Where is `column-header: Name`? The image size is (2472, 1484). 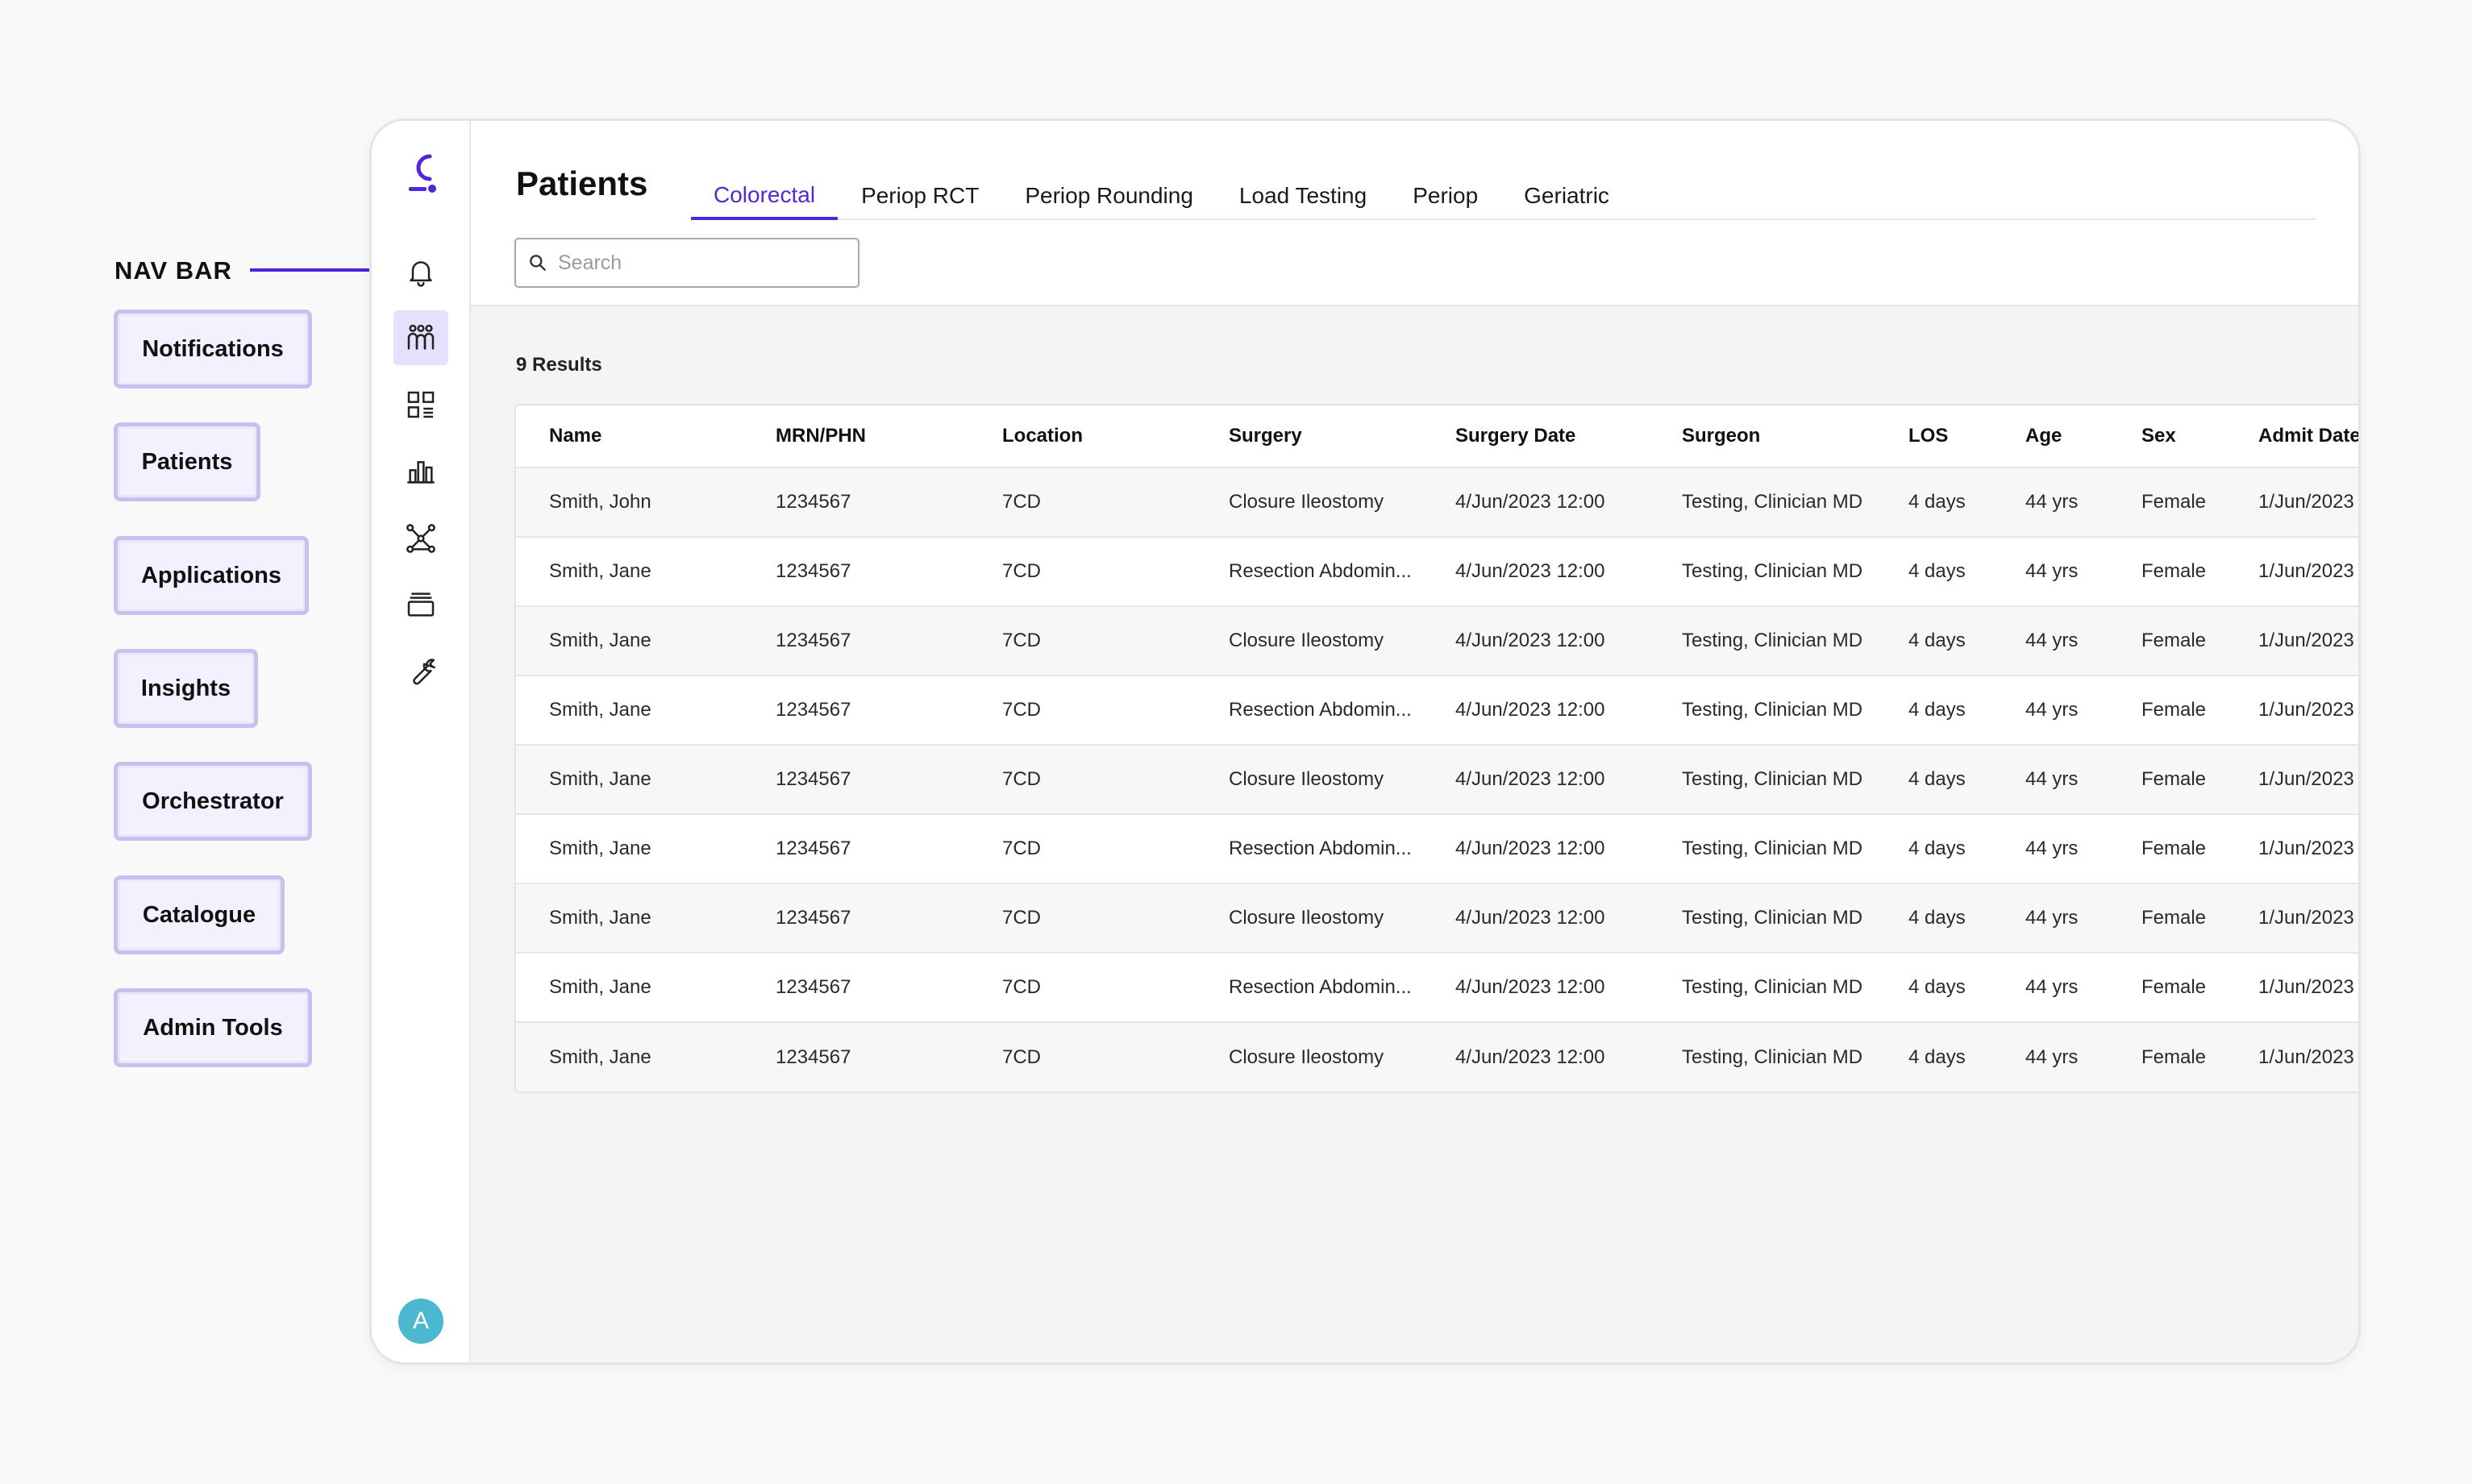
column-header: Name is located at coordinates (629, 436).